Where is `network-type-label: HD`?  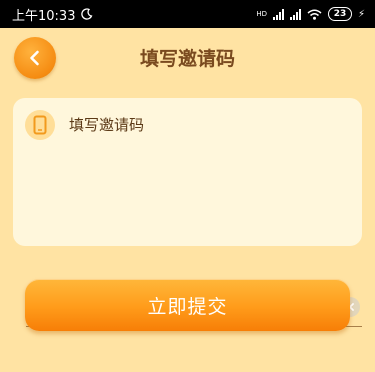 network-type-label: HD is located at coordinates (261, 13).